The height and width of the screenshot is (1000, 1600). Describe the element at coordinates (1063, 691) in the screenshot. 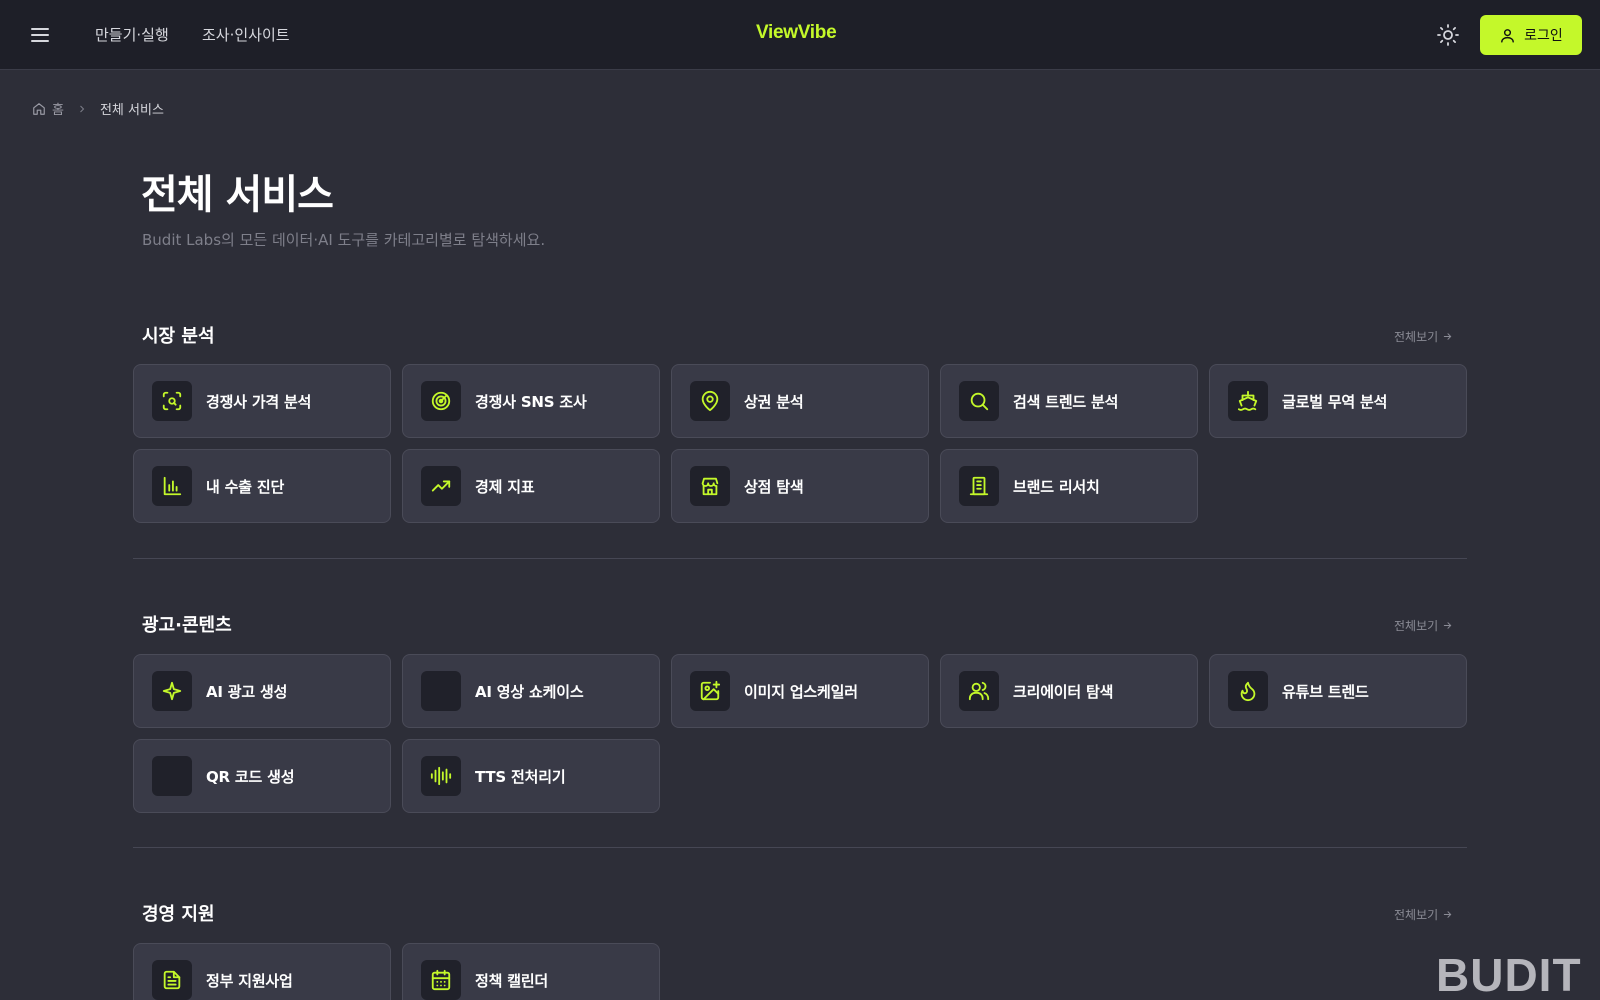

I see `card-label: 크리에이터 탐색` at that location.